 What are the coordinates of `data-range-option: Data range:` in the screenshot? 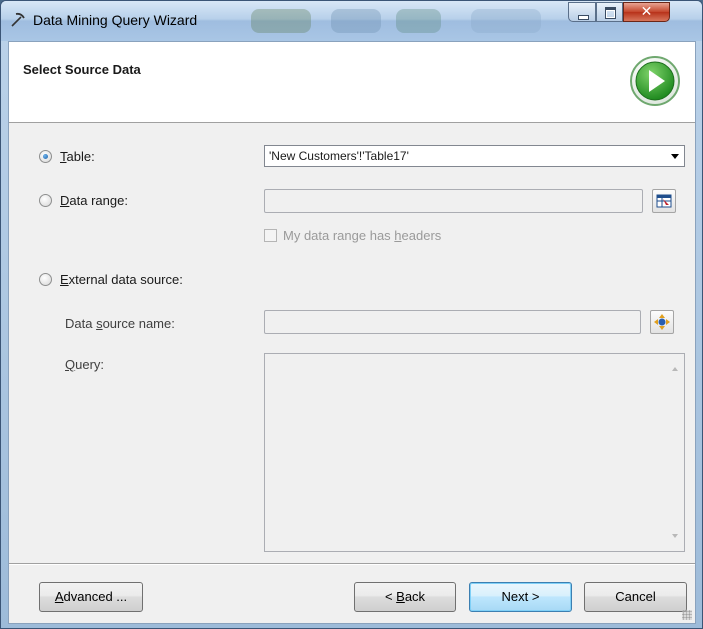 It's located at (83, 200).